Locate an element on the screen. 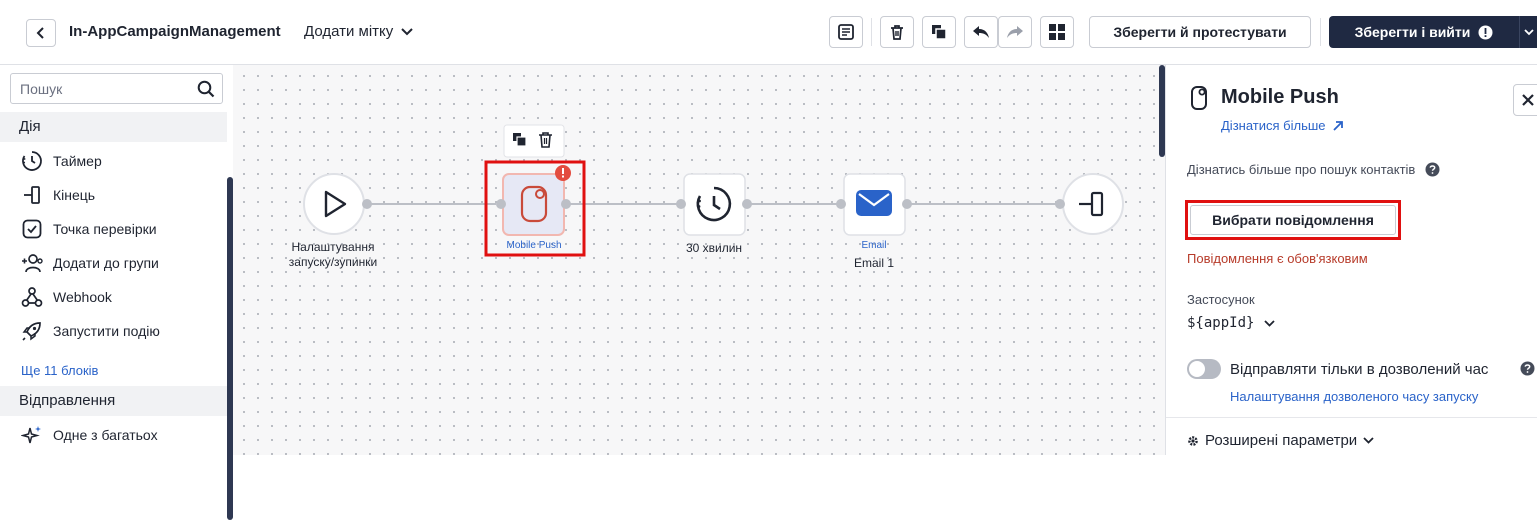 The width and height of the screenshot is (1537, 520). node-start-label: Налаштування запуску/зупинки is located at coordinates (333, 254).